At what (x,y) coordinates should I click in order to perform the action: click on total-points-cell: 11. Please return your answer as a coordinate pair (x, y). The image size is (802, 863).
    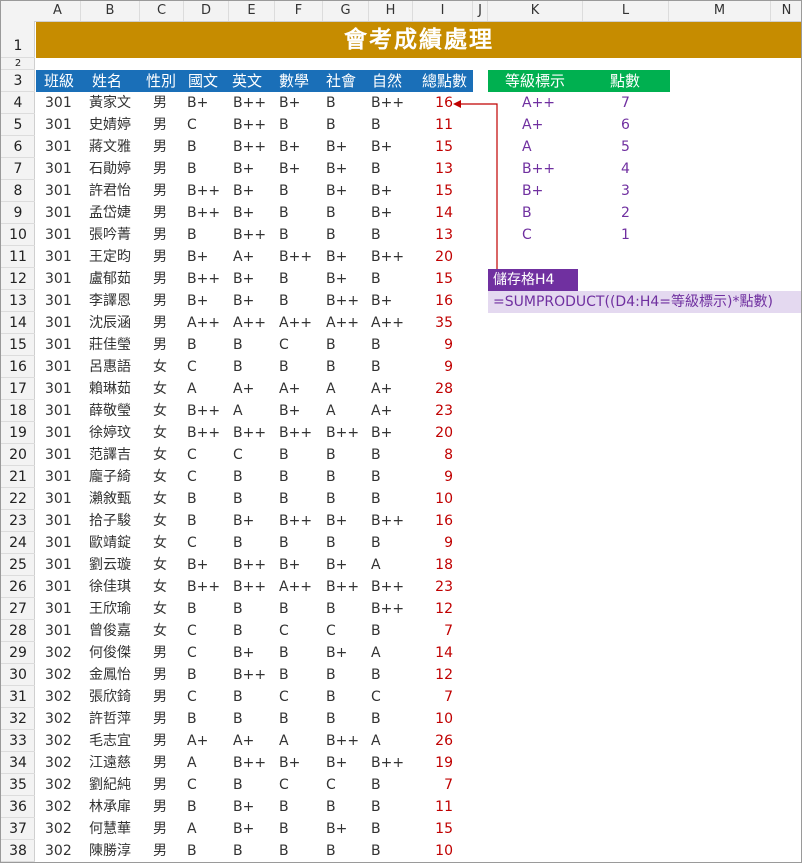
    Looking at the image, I should click on (433, 807).